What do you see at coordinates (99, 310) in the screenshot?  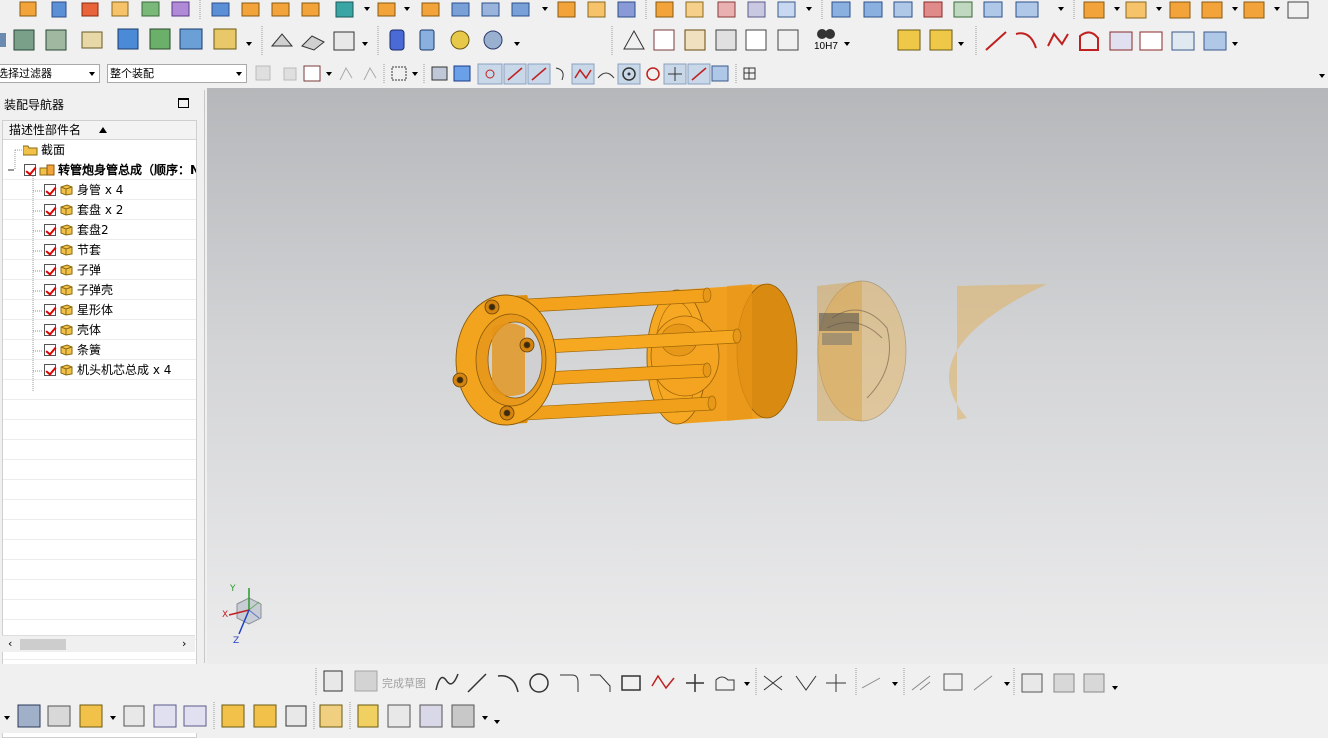 I see `tree-item-part: 星形体` at bounding box center [99, 310].